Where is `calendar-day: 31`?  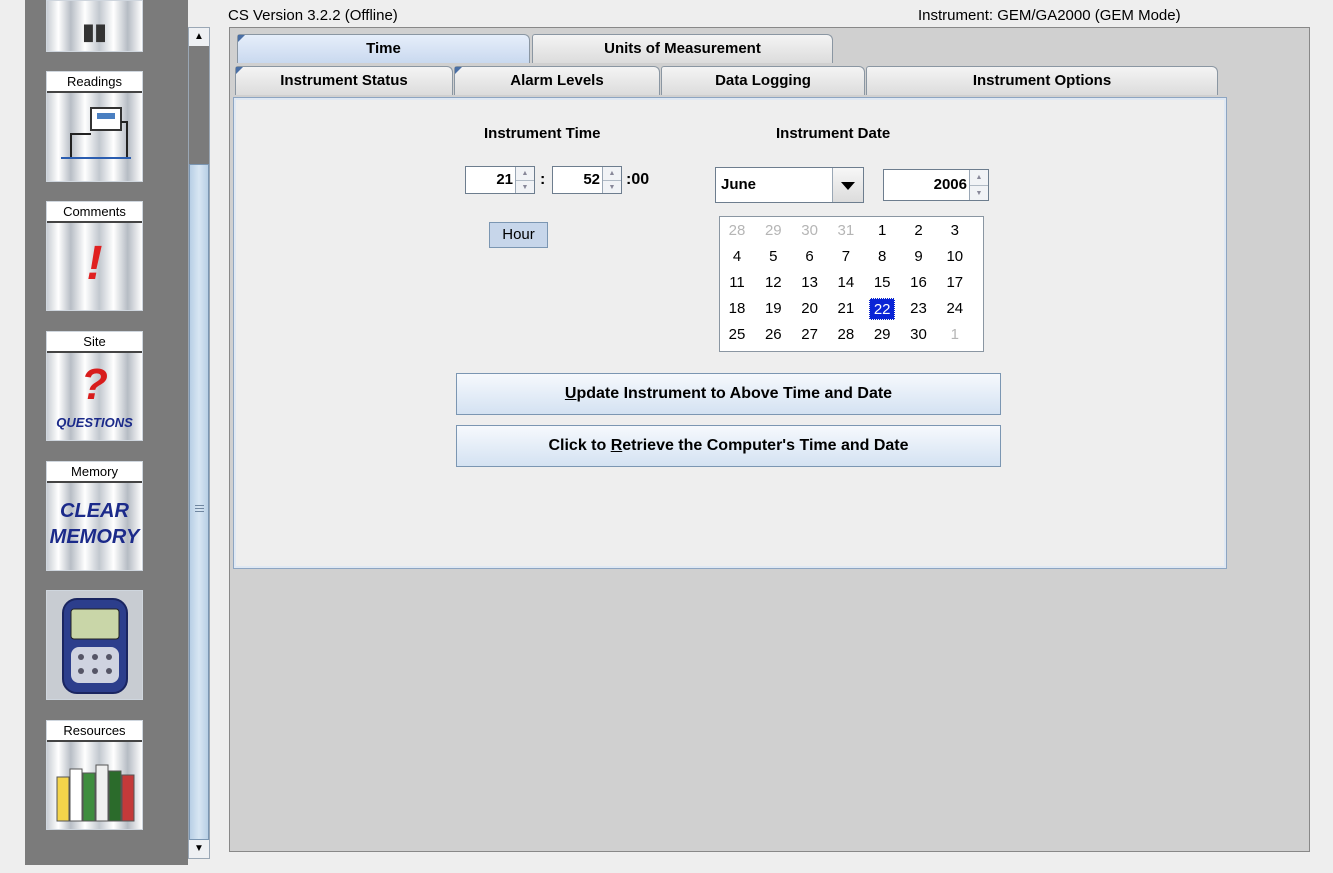
calendar-day: 31 is located at coordinates (846, 231).